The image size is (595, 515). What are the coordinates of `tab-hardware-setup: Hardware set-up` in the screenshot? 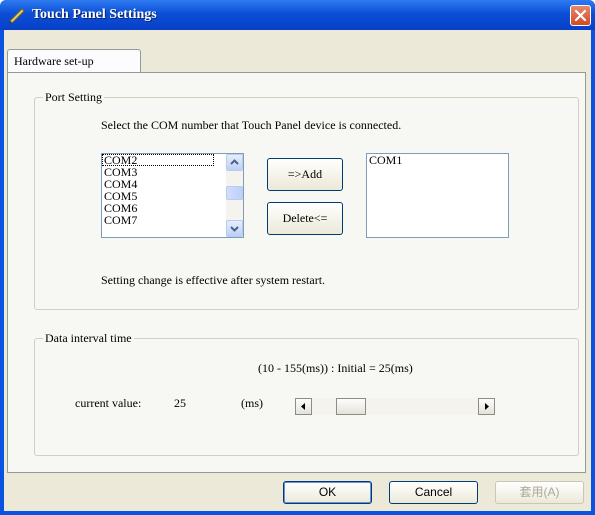 It's located at (74, 61).